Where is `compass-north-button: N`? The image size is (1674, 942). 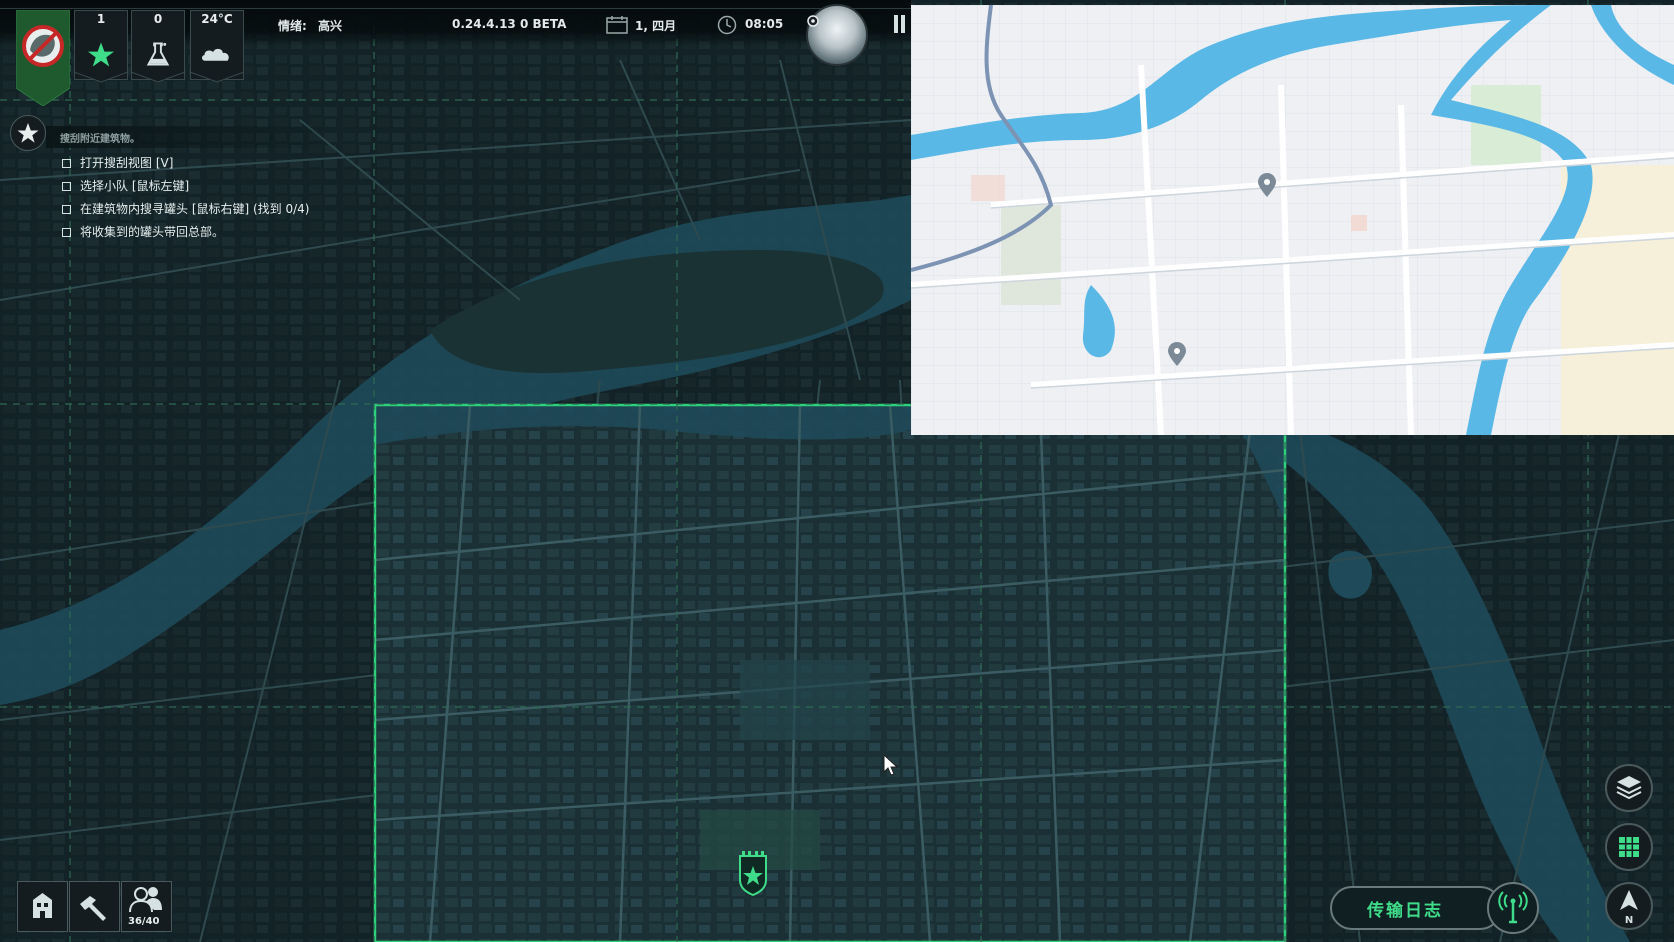 compass-north-button: N is located at coordinates (1629, 906).